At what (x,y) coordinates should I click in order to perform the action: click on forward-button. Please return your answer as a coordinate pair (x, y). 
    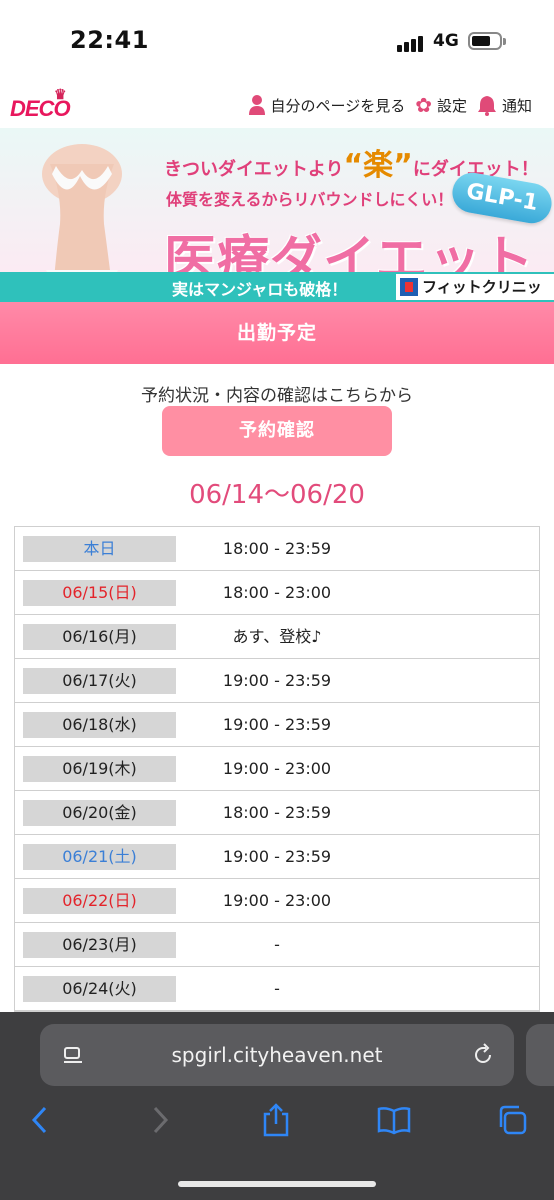
    Looking at the image, I should click on (160, 1120).